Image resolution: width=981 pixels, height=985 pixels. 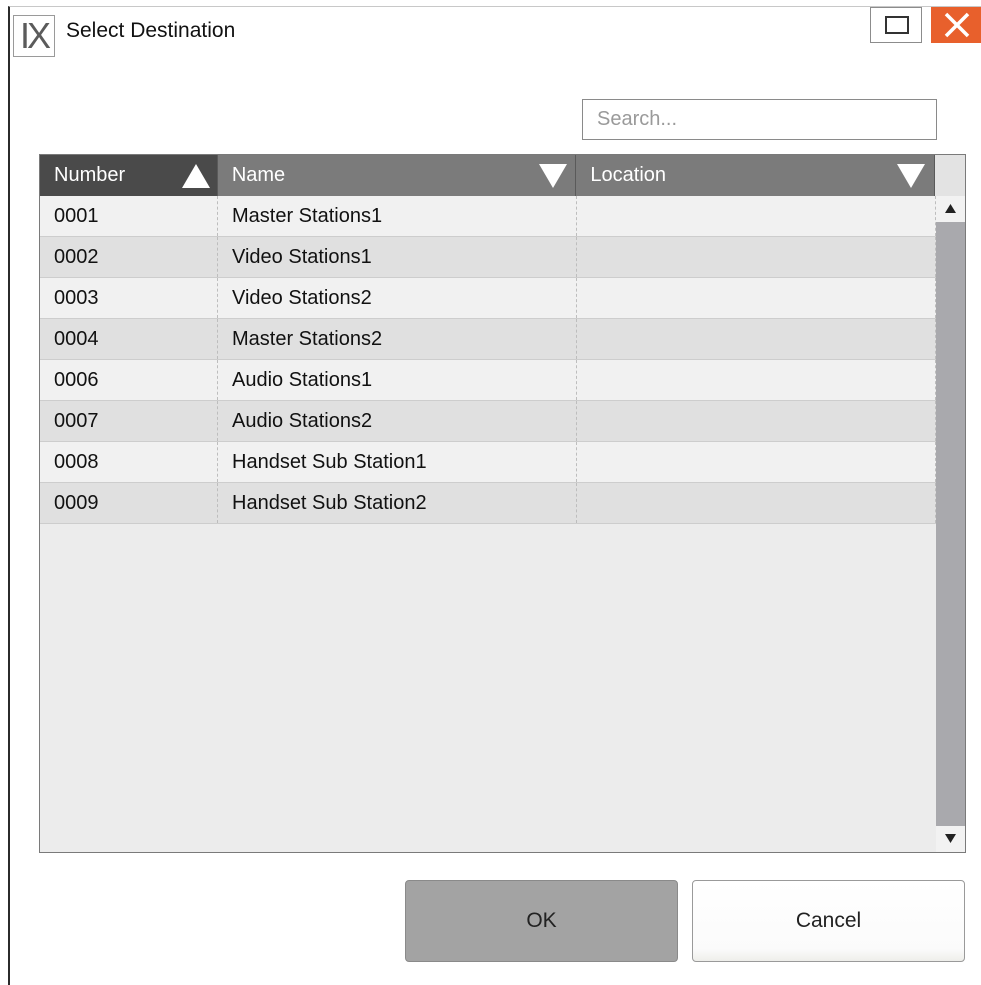 I want to click on cell-name: Audio Stations1, so click(x=397, y=380).